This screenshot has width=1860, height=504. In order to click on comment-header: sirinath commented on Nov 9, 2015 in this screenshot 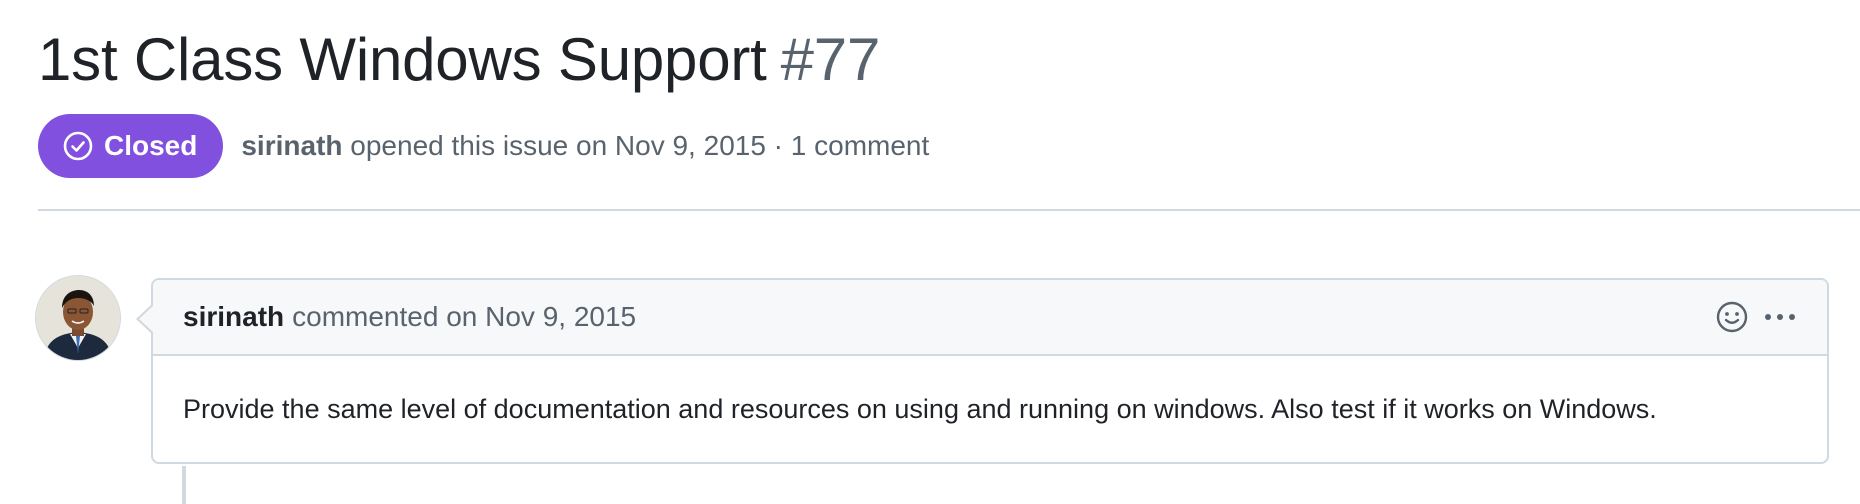, I will do `click(990, 318)`.